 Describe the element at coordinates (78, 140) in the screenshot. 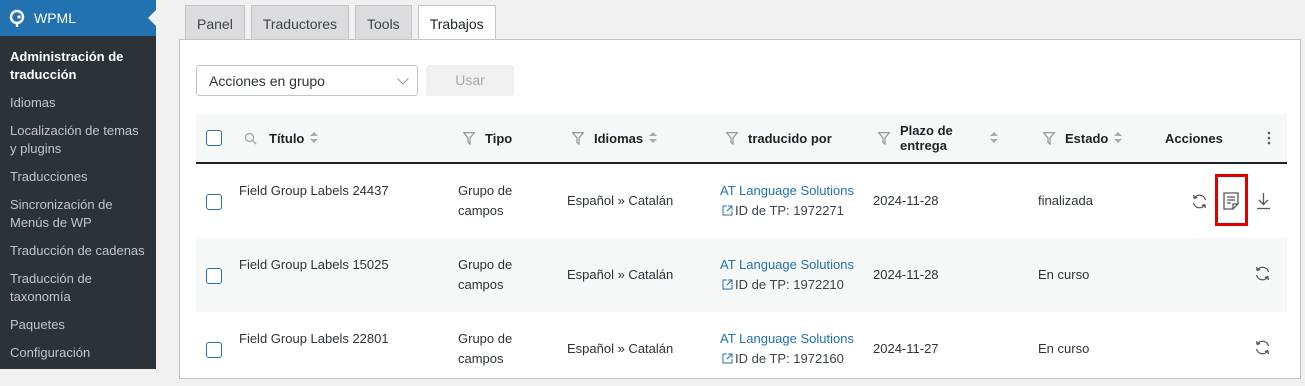

I see `sidebar-item-theme-plugin-localization: Localización de temas y plugins` at that location.